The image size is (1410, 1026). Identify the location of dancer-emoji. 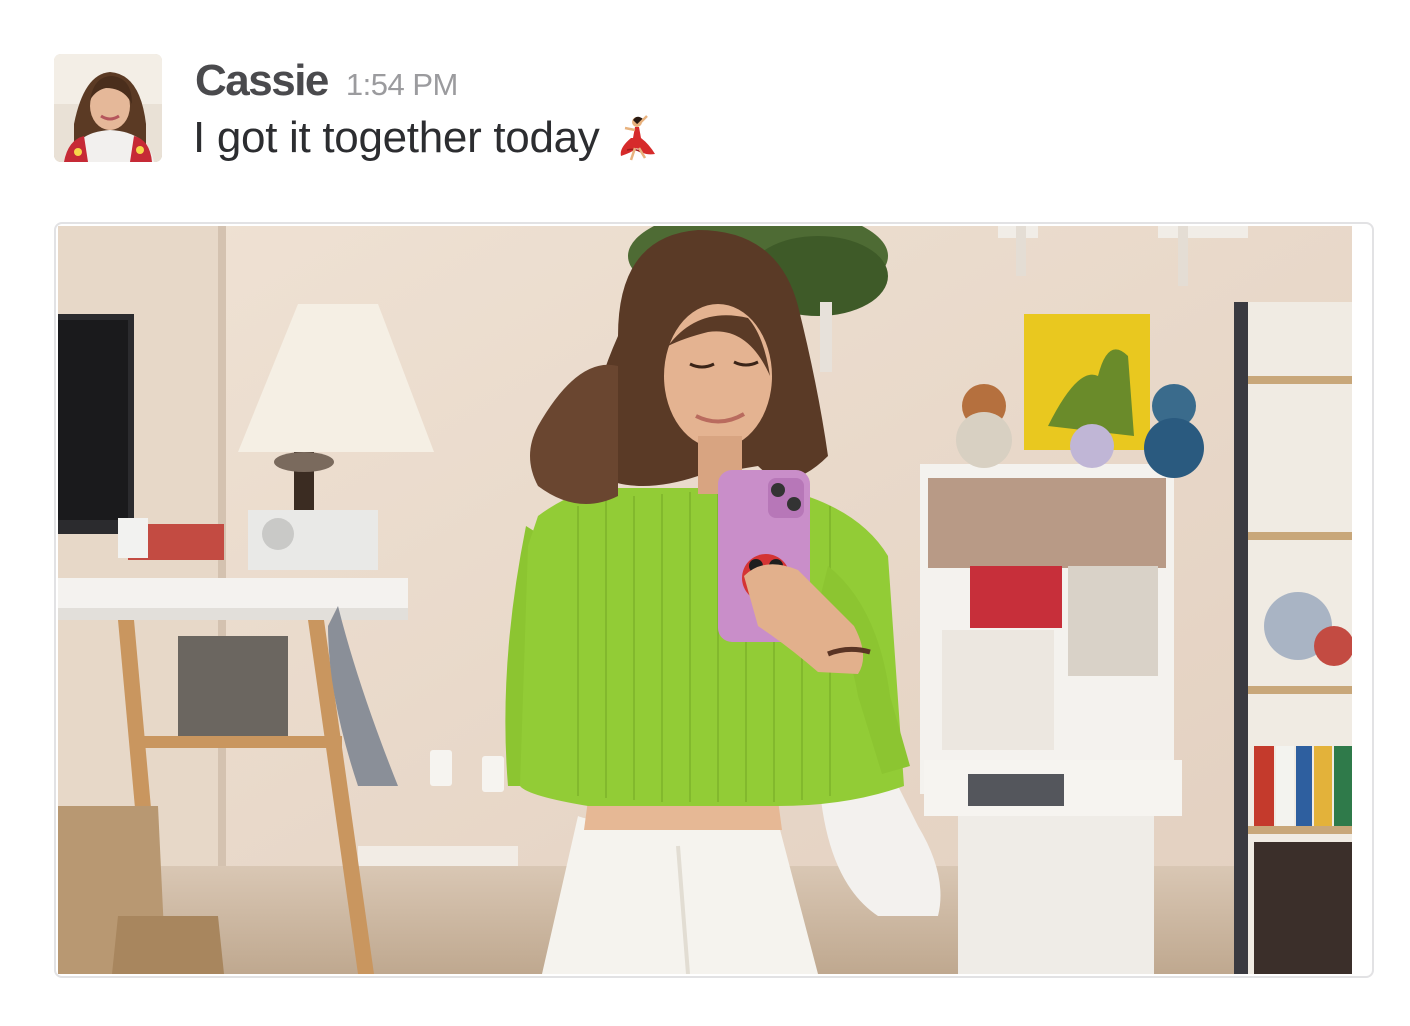
(635, 138).